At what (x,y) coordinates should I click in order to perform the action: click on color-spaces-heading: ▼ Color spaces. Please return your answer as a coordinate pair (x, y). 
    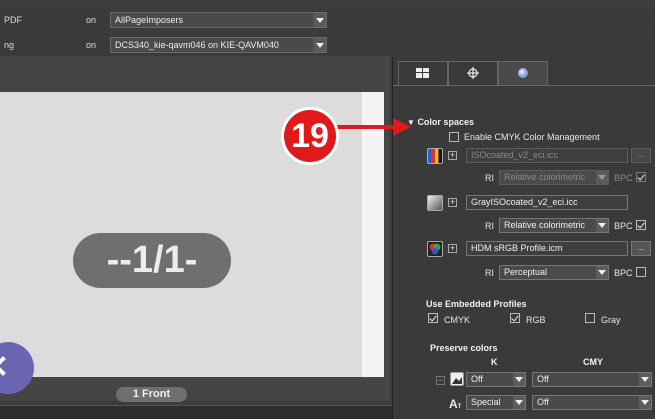
    Looking at the image, I should click on (440, 122).